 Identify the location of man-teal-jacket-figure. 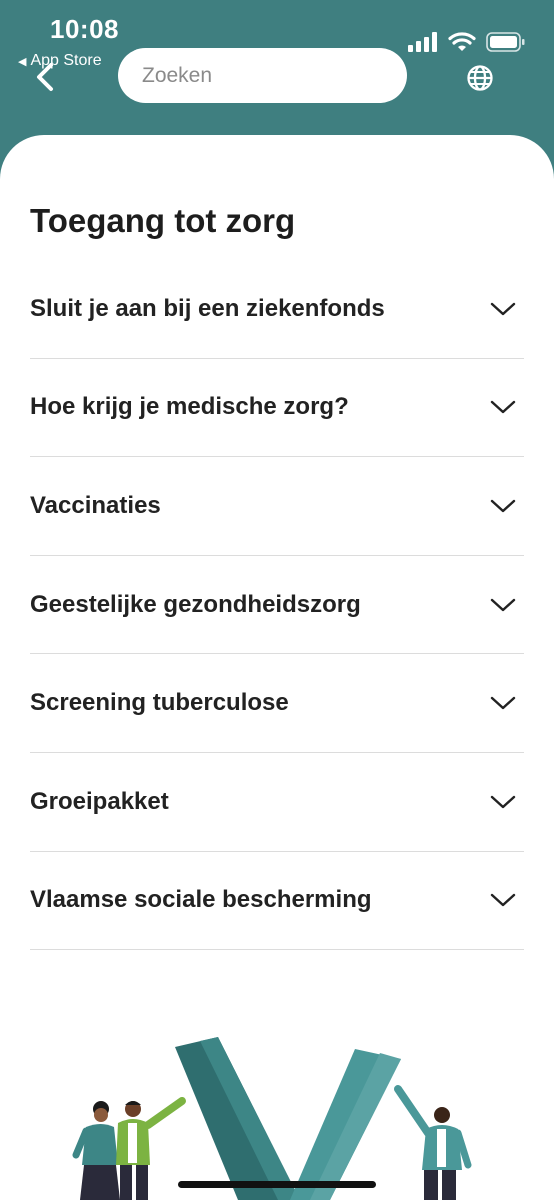
(433, 1142).